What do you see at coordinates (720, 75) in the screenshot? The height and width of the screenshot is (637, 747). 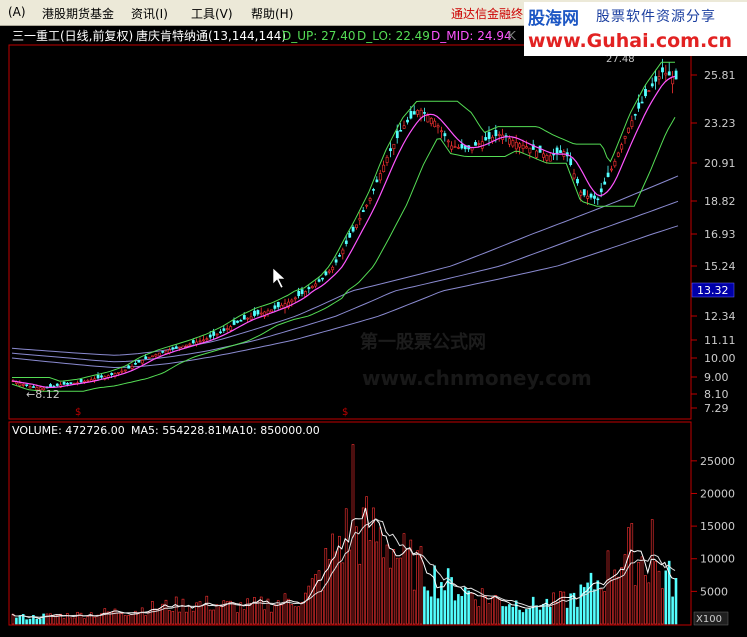 I see `price-axis-label: 25.81` at bounding box center [720, 75].